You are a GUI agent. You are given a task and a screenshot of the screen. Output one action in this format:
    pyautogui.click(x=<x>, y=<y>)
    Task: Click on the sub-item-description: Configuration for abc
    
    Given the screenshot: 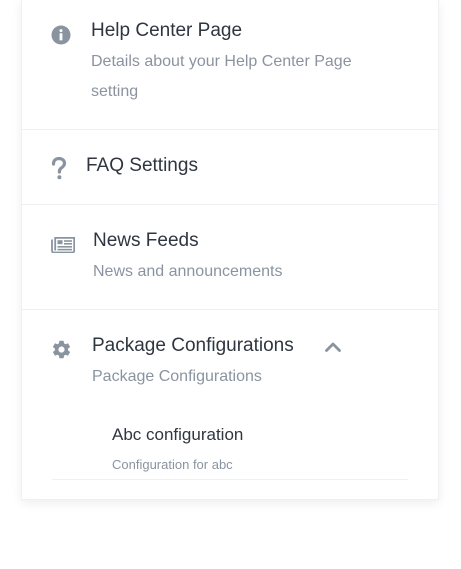 What is the action you would take?
    pyautogui.click(x=172, y=464)
    